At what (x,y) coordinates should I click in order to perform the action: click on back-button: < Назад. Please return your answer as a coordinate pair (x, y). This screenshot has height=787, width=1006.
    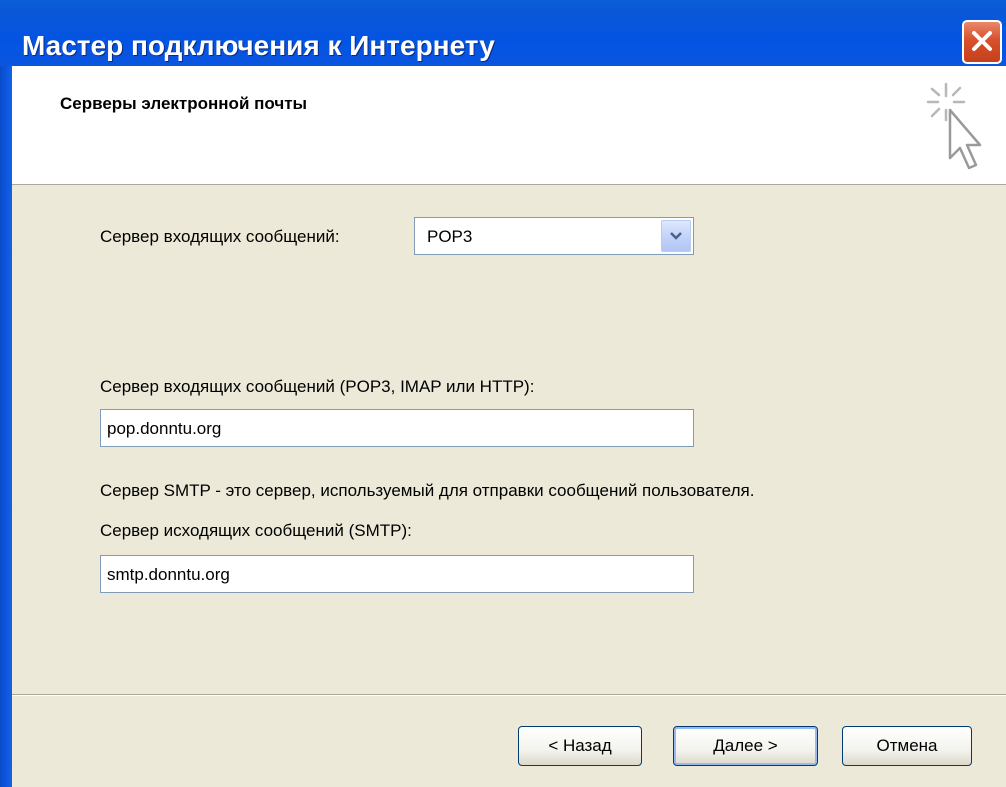
    Looking at the image, I should click on (580, 746).